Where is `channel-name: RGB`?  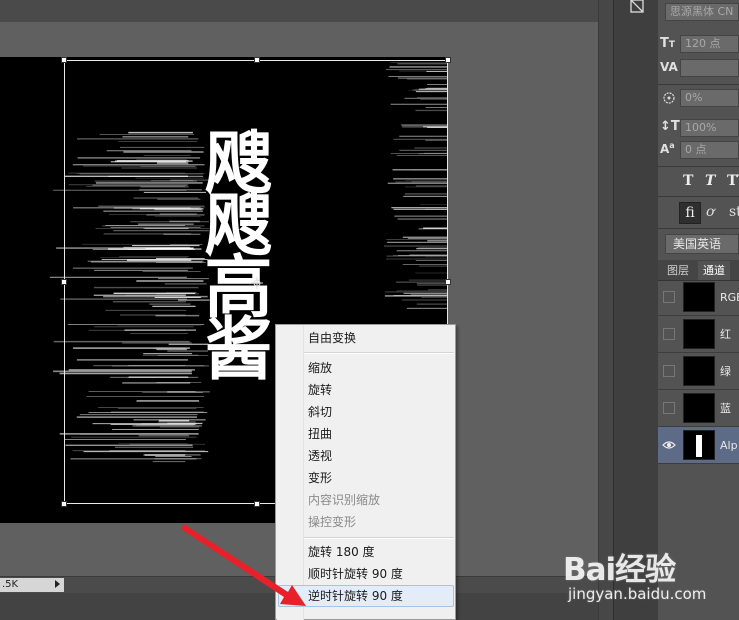
channel-name: RGB is located at coordinates (729, 297).